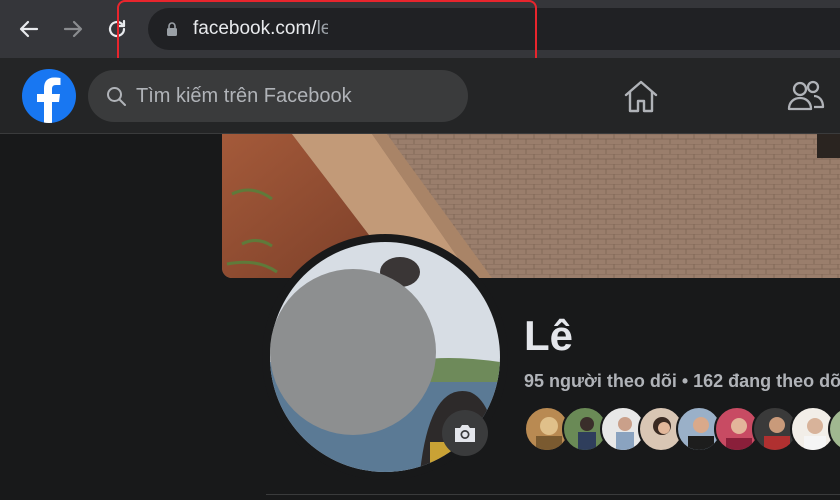 The image size is (840, 500). Describe the element at coordinates (806, 98) in the screenshot. I see `friends-icon` at that location.